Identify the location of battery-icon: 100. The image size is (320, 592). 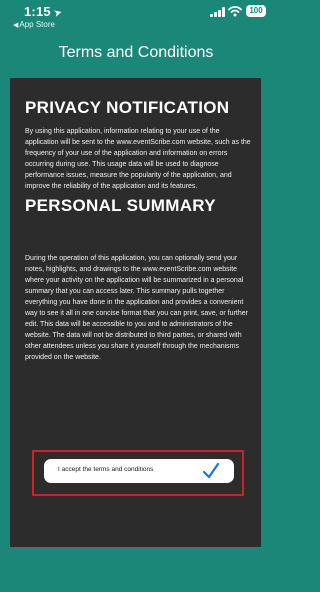
(256, 11).